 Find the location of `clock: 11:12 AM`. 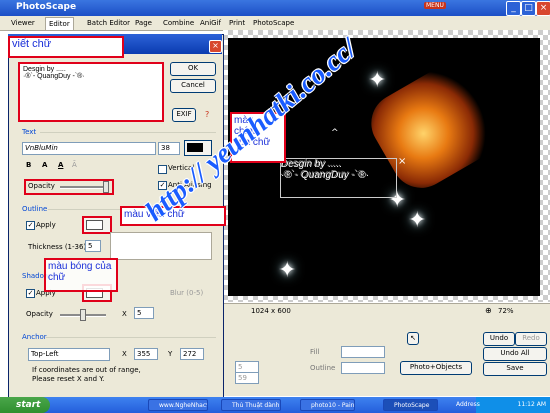

clock: 11:12 AM is located at coordinates (531, 404).